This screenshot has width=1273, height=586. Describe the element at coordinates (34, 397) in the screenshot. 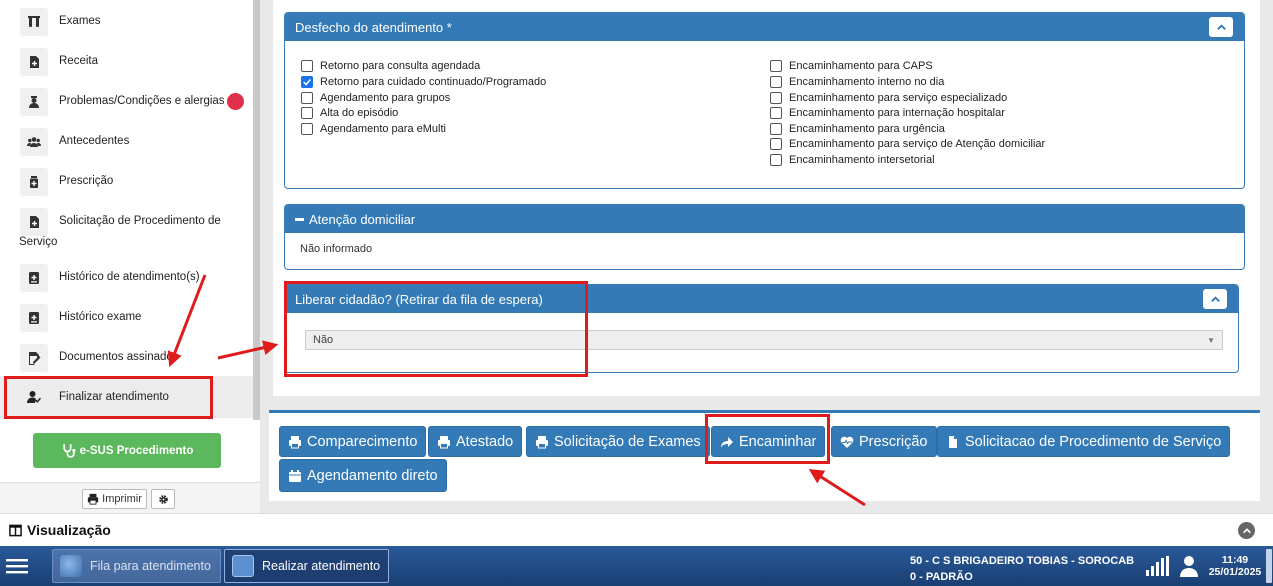

I see `user-check-icon` at that location.